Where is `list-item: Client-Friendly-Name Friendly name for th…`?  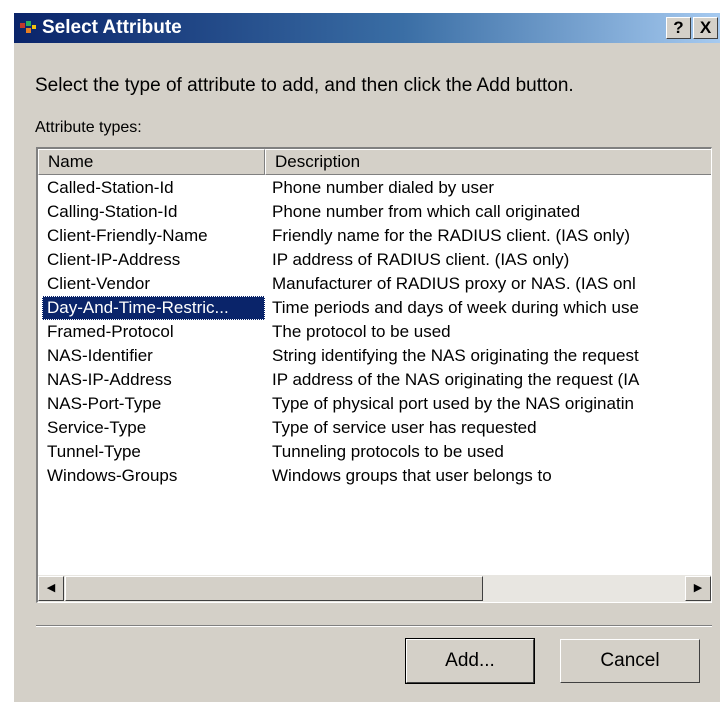 list-item: Client-Friendly-Name Friendly name for th… is located at coordinates (374, 236).